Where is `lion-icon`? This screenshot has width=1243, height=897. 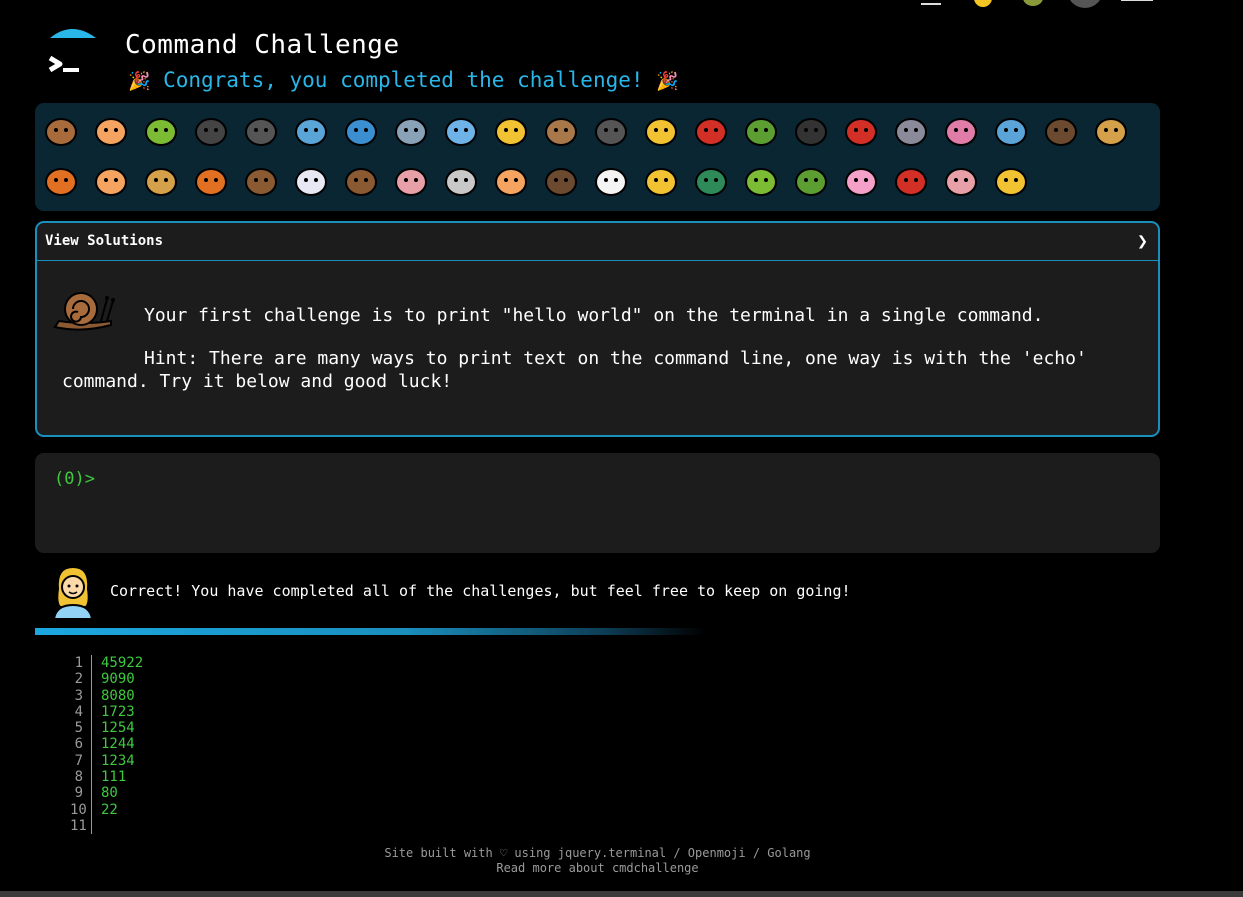 lion-icon is located at coordinates (161, 180).